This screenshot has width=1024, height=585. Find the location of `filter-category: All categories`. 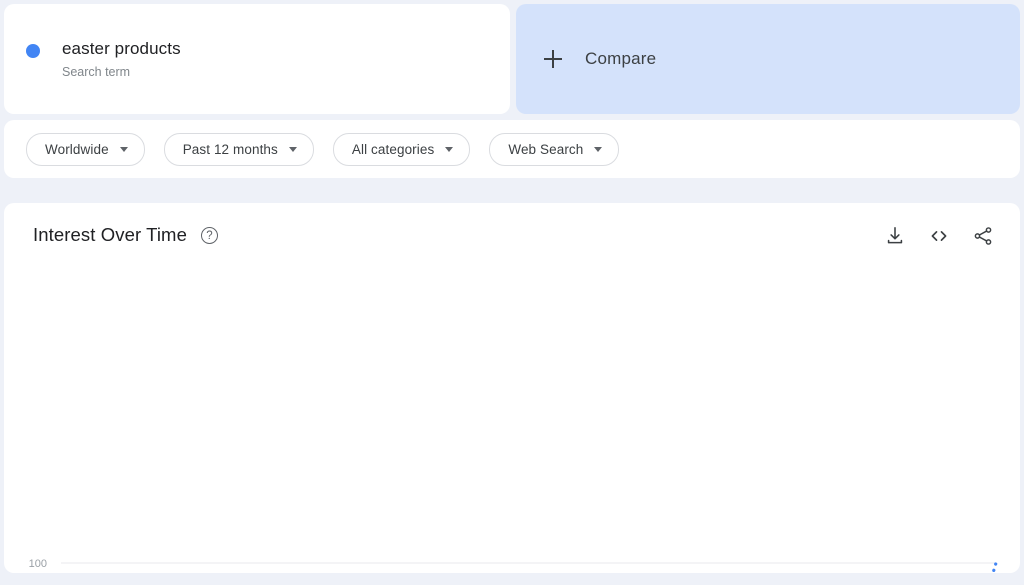

filter-category: All categories is located at coordinates (401, 149).